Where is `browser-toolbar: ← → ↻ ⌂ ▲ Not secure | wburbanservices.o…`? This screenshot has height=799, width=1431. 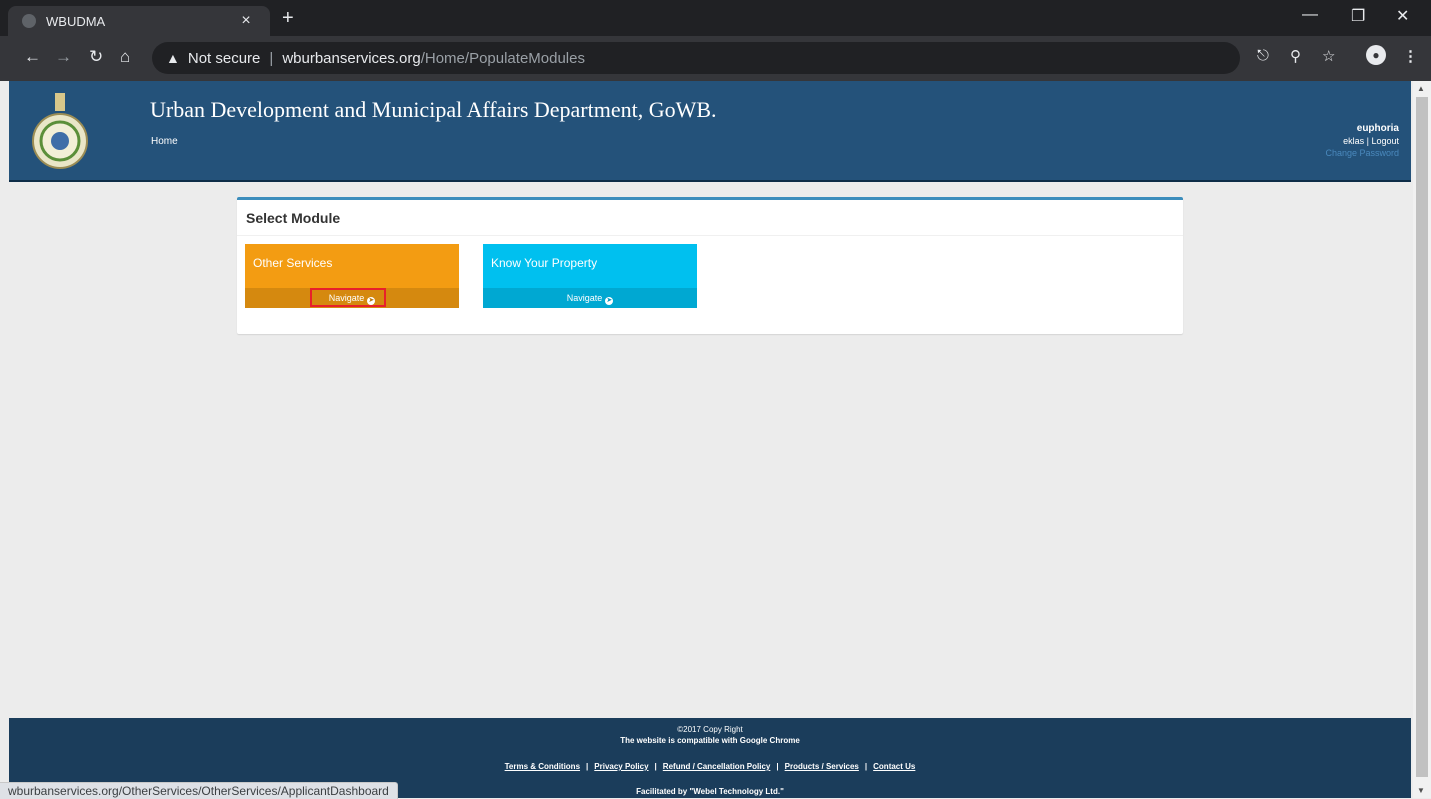
browser-toolbar: ← → ↻ ⌂ ▲ Not secure | wburbanservices.o… is located at coordinates (715, 58).